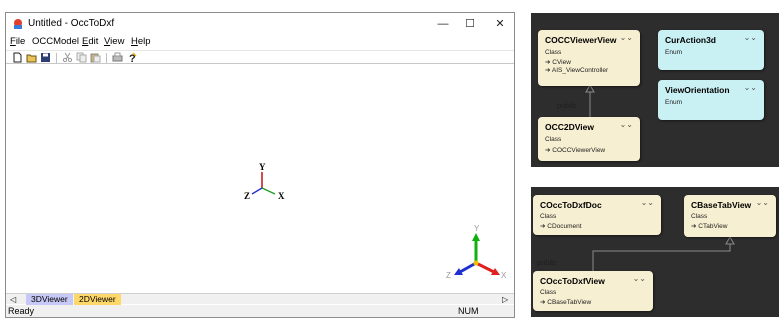 The width and height of the screenshot is (782, 324). Describe the element at coordinates (268, 191) in the screenshot. I see `center-axis-x` at that location.